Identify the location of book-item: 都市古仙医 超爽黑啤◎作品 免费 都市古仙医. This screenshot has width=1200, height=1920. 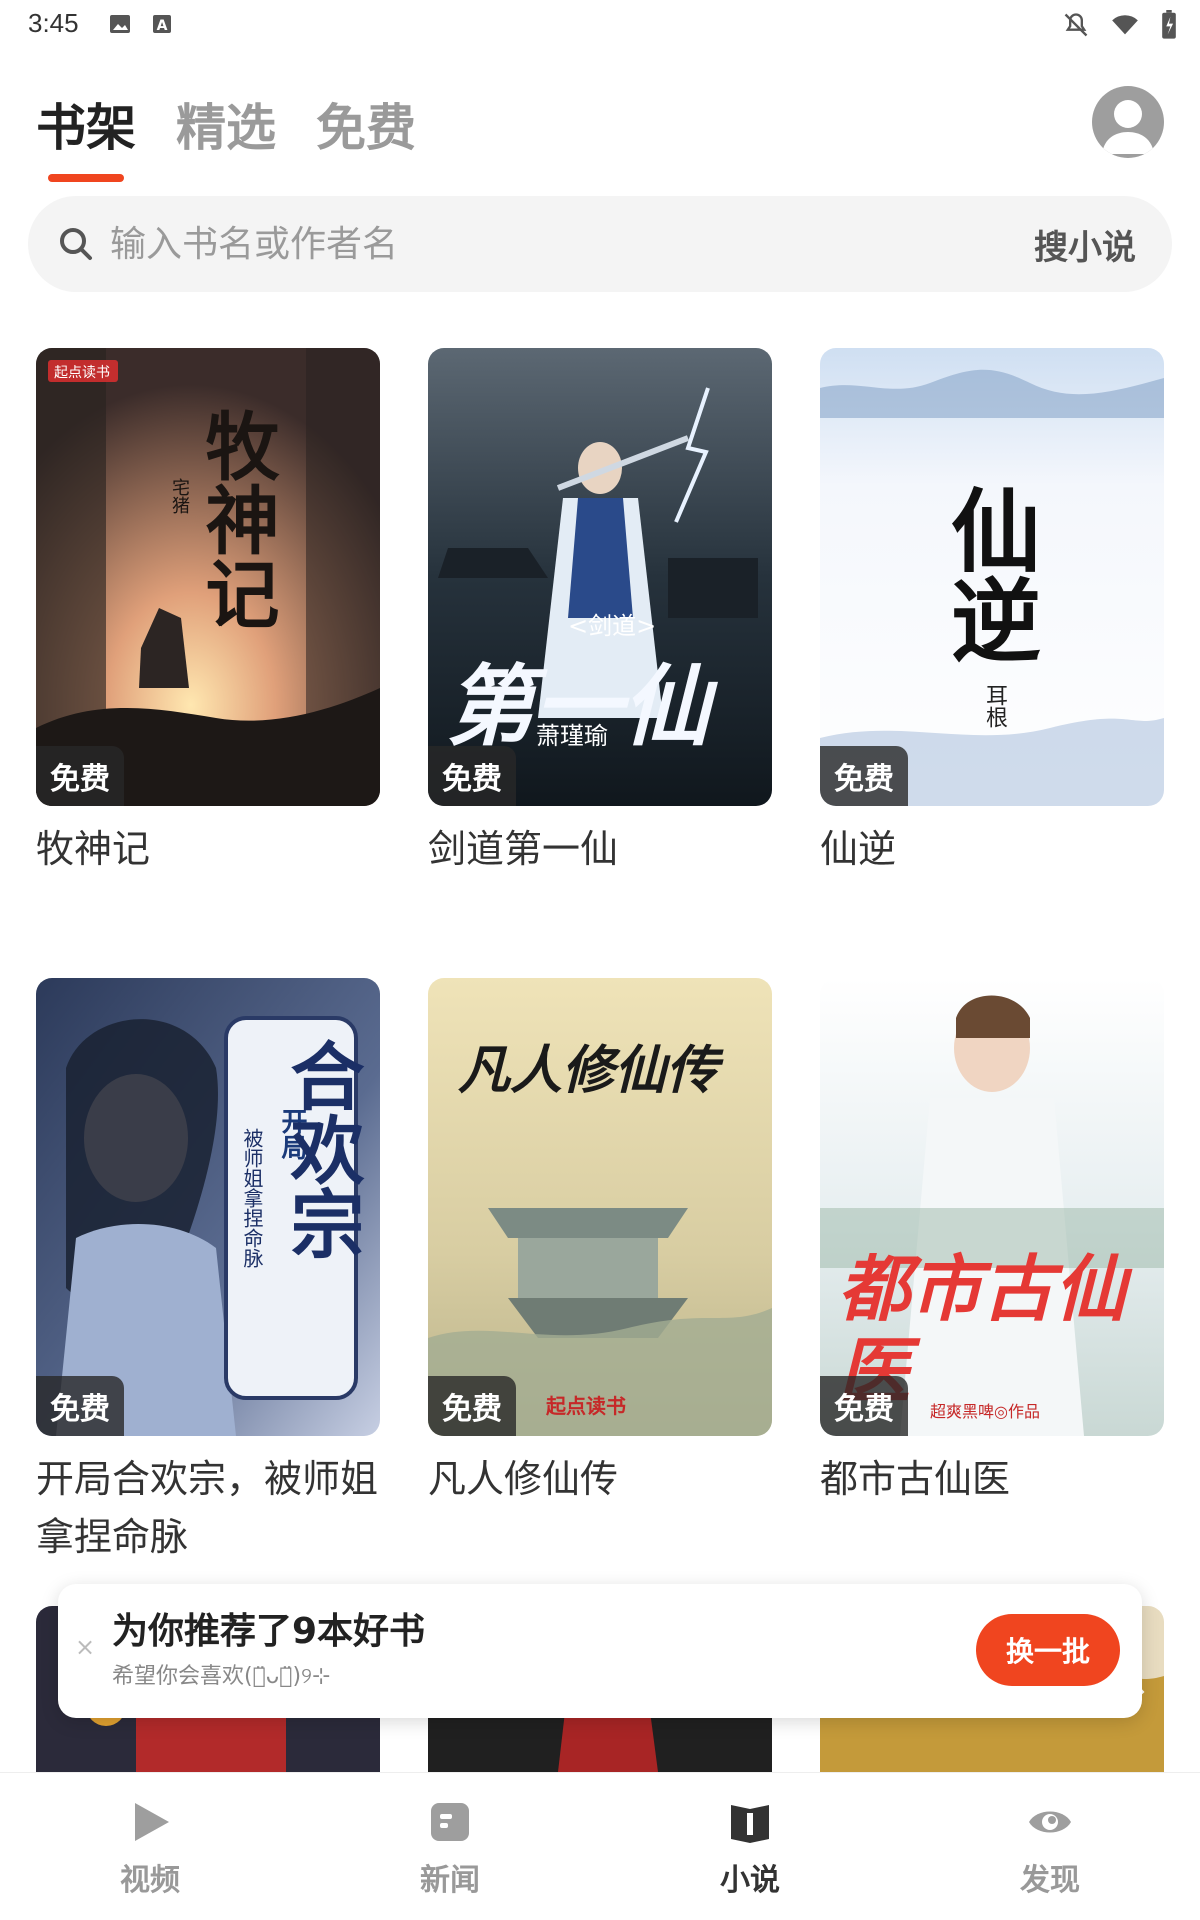
(992, 1243).